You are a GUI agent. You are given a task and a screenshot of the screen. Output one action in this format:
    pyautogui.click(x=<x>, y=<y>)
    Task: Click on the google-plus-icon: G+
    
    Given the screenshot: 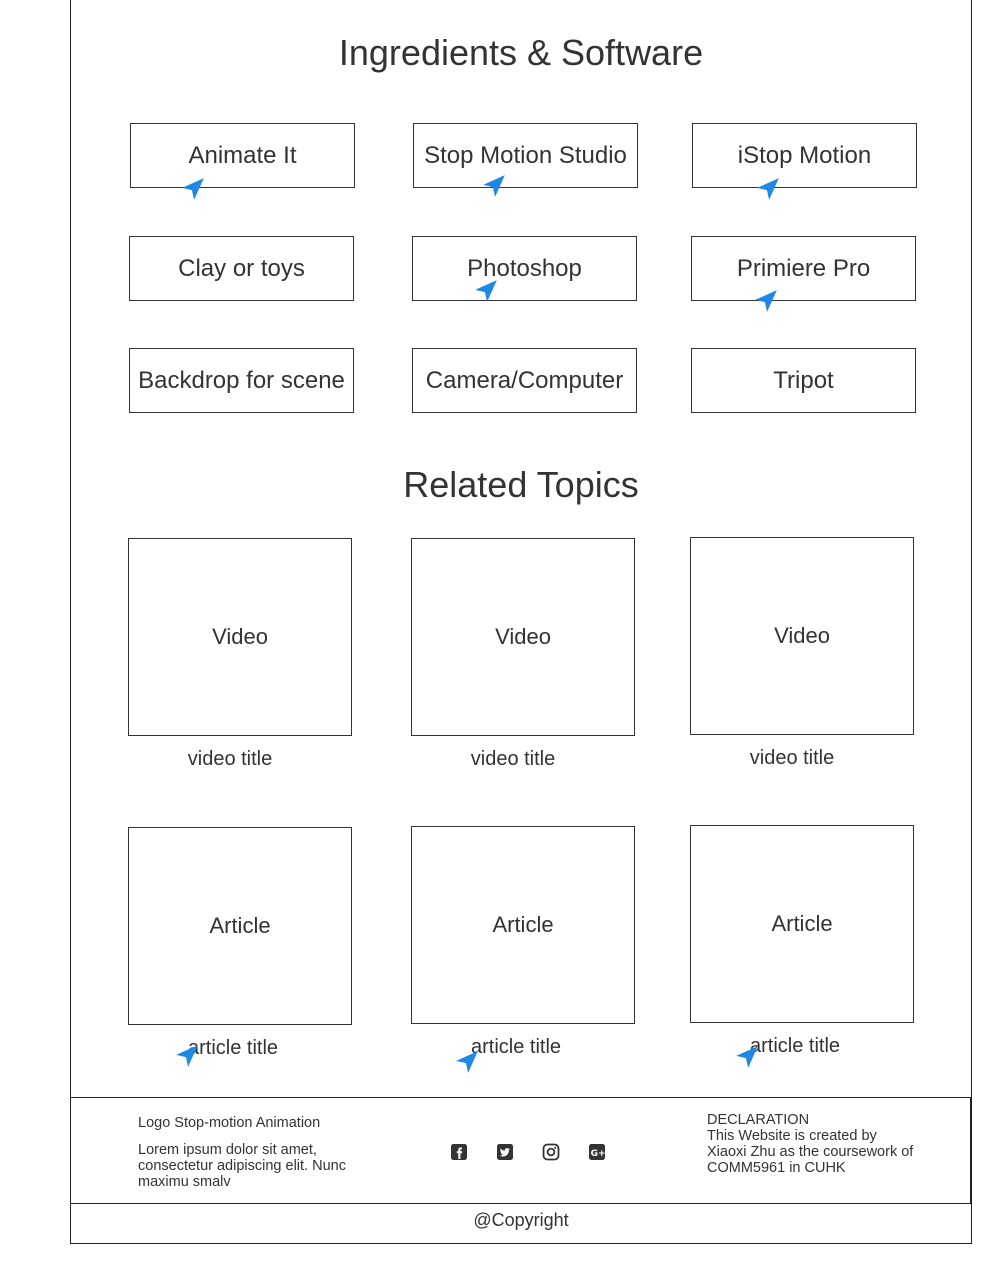 What is the action you would take?
    pyautogui.click(x=597, y=1152)
    